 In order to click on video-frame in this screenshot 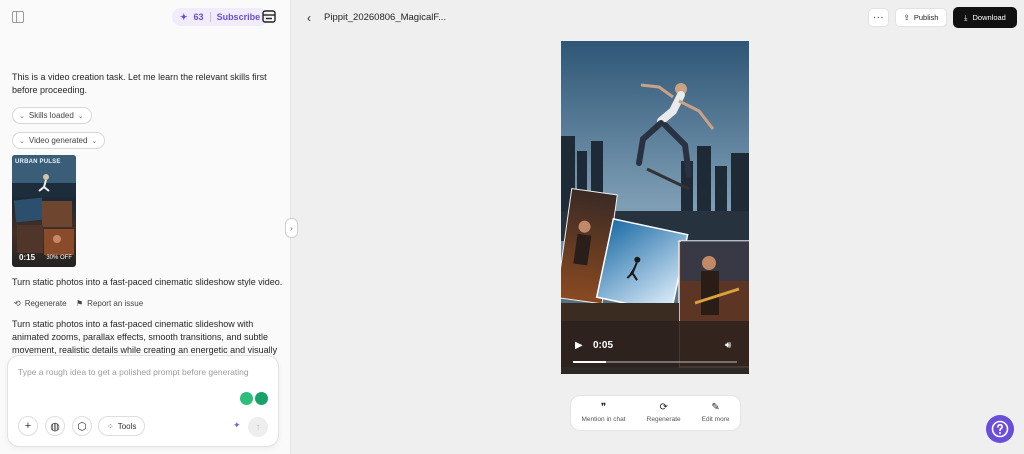, I will do `click(655, 207)`.